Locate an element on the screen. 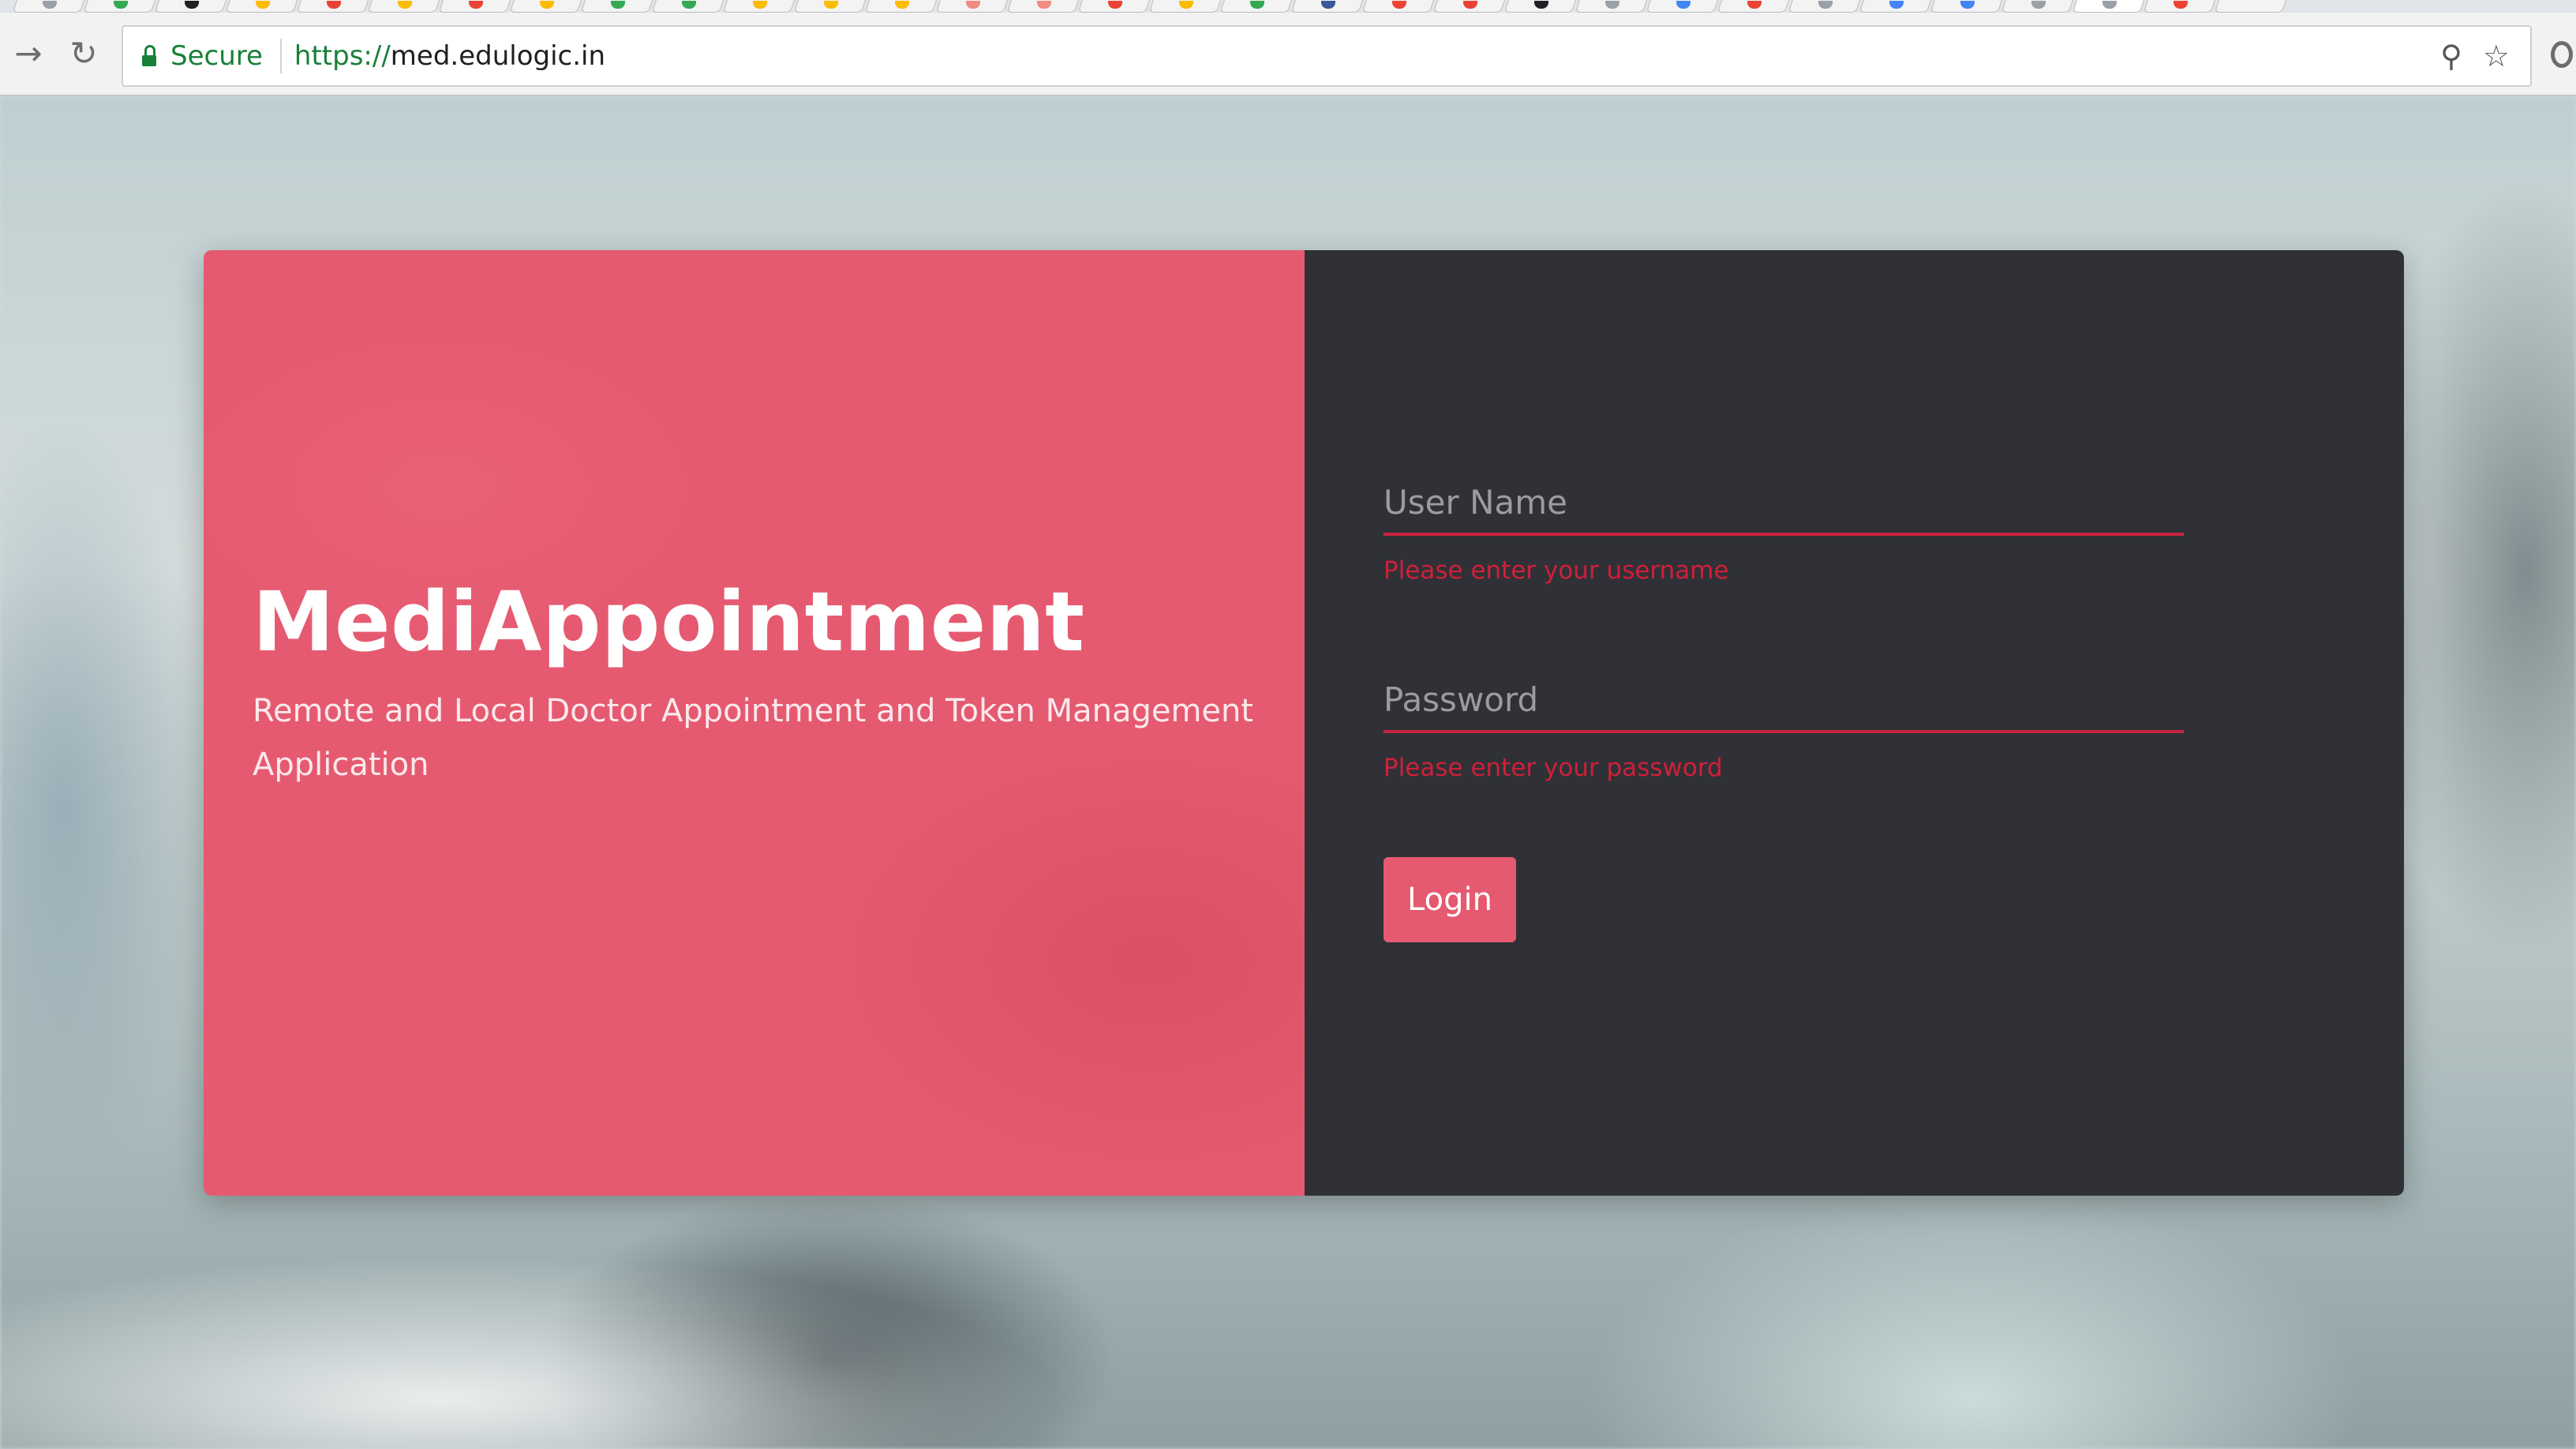 This screenshot has height=1449, width=2576. key-icon: ⚲ is located at coordinates (2451, 56).